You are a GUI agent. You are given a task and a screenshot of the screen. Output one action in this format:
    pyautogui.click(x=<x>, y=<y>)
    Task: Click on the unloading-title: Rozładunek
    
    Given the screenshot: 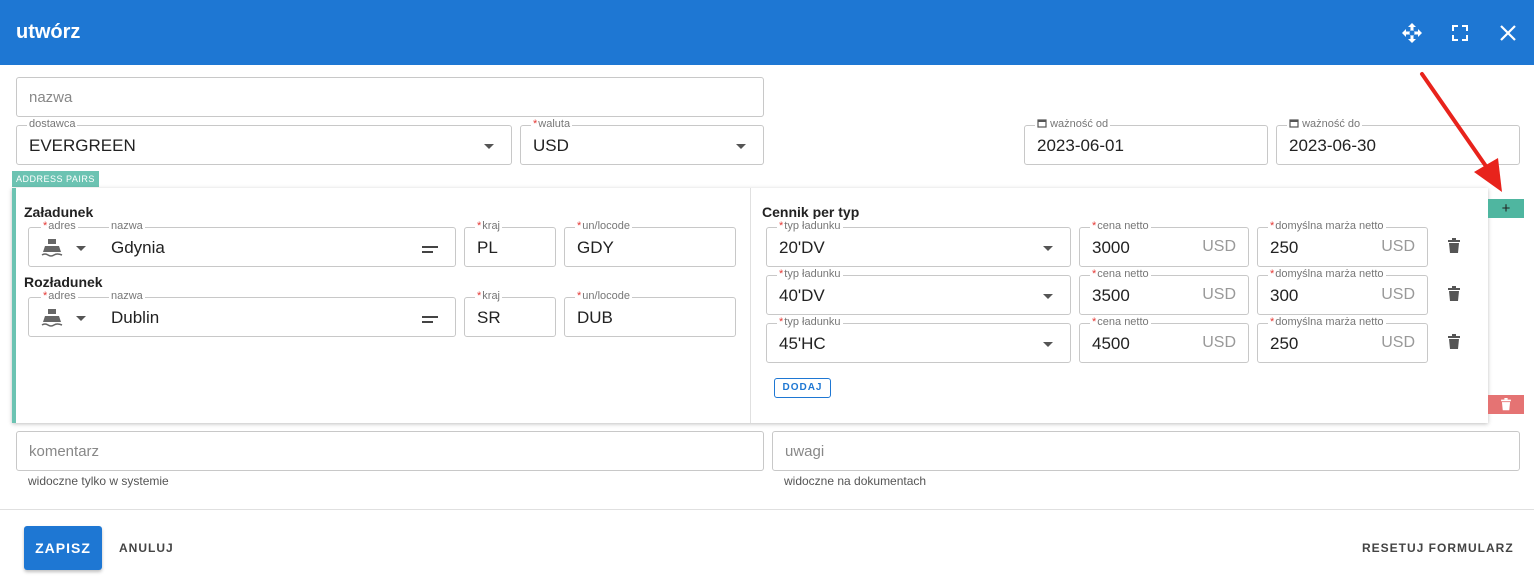 What is the action you would take?
    pyautogui.click(x=63, y=282)
    